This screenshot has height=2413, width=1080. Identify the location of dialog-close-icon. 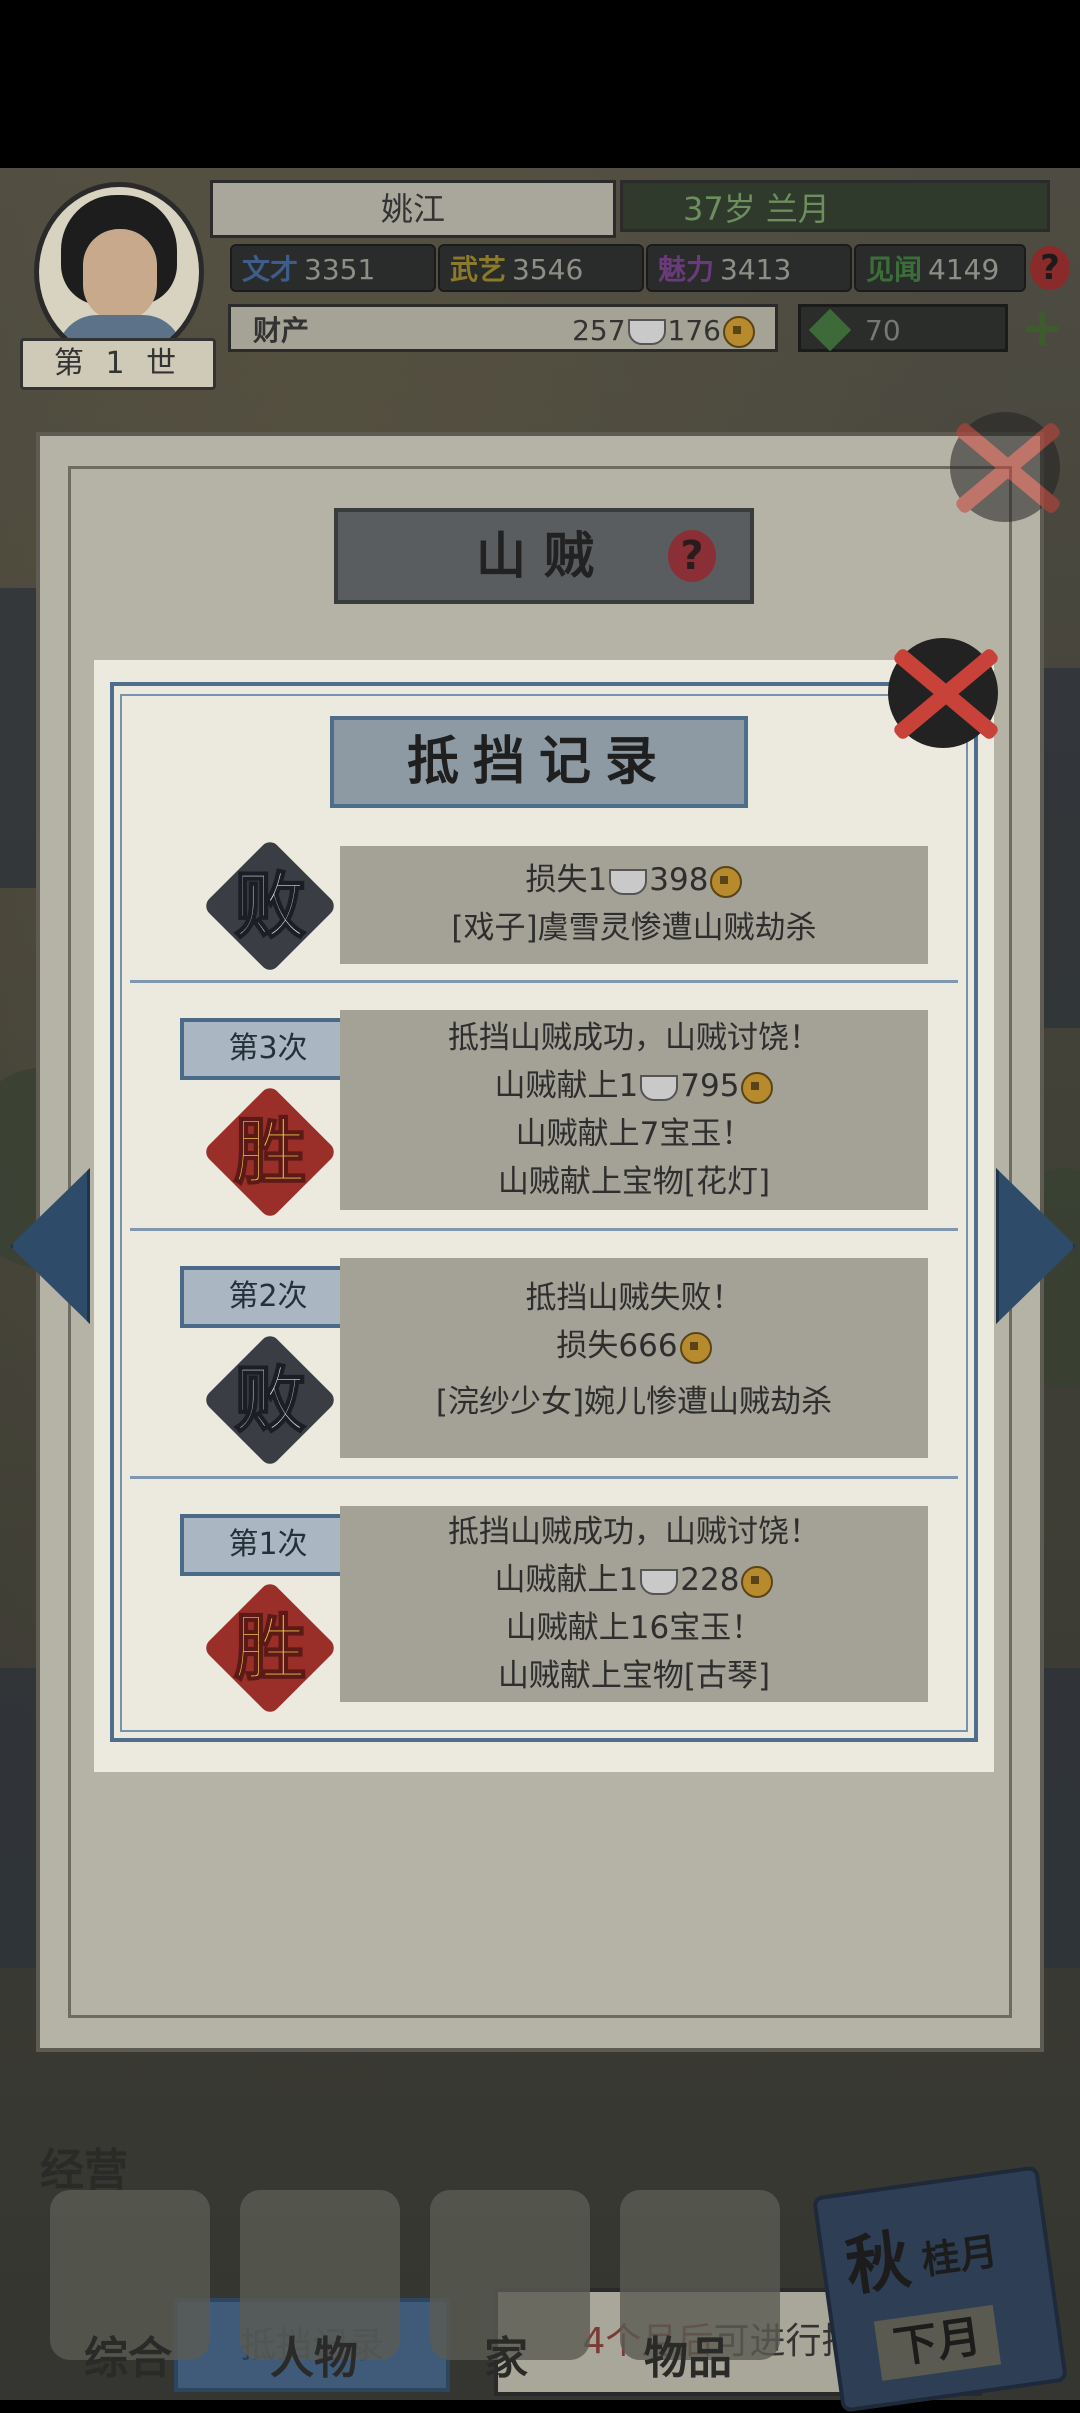
(1005, 467).